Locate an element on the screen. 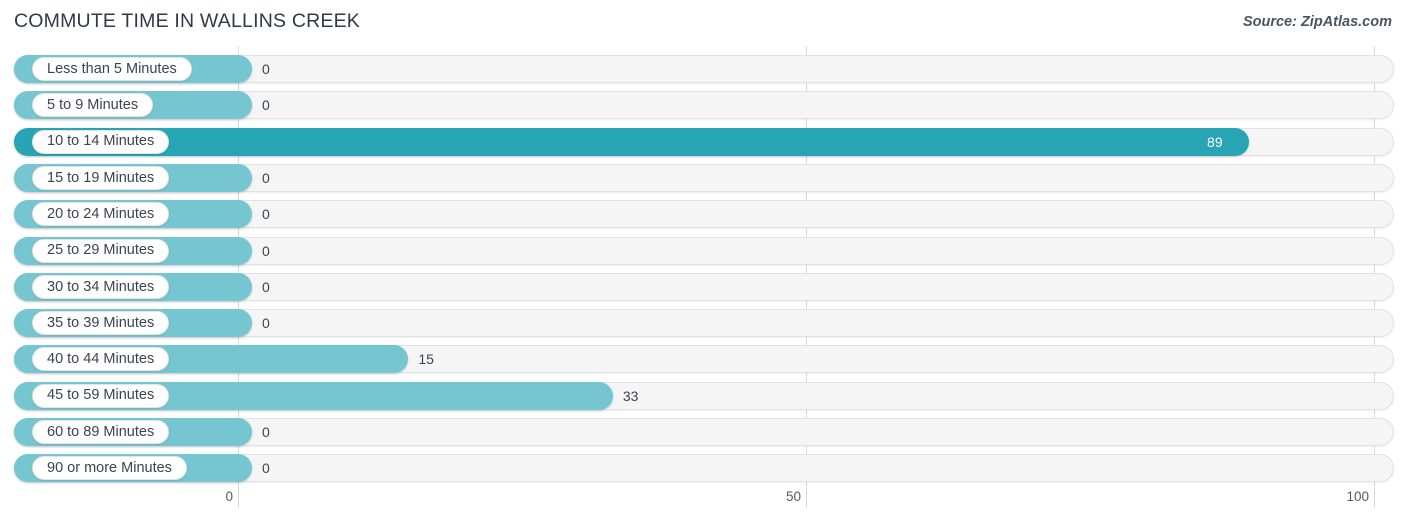 Image resolution: width=1406 pixels, height=523 pixels. category-label-text: 40 to 44 Minutes is located at coordinates (101, 359).